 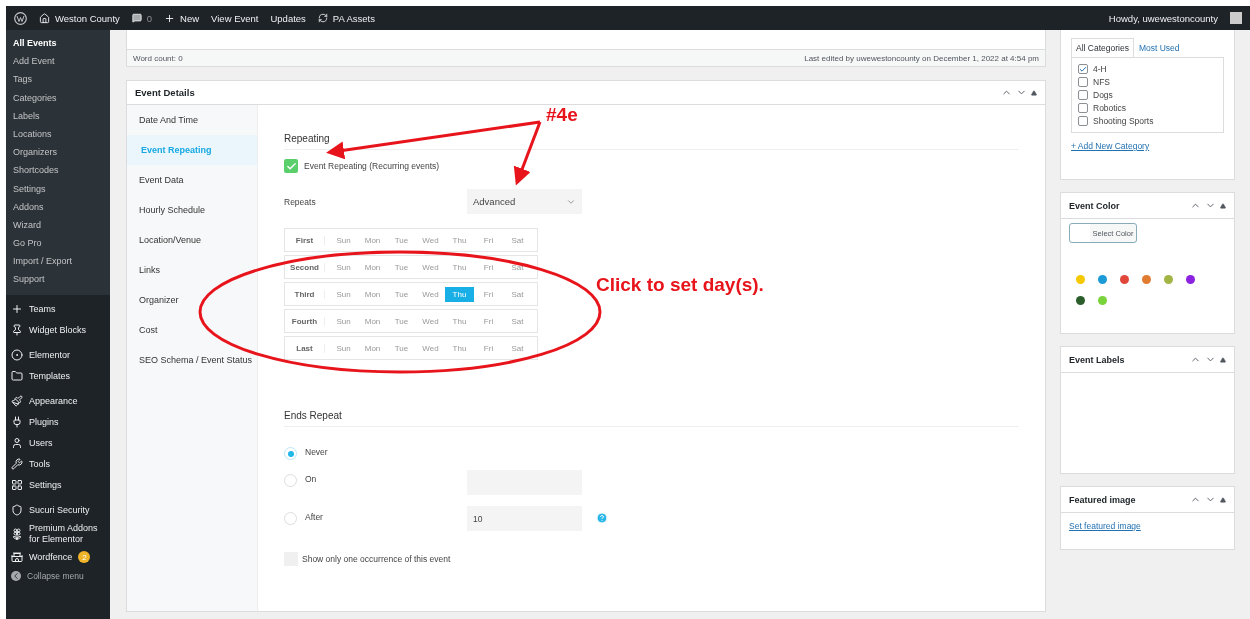 I want to click on checkbox-label: Show only one occurrence of this event, so click(x=376, y=559).